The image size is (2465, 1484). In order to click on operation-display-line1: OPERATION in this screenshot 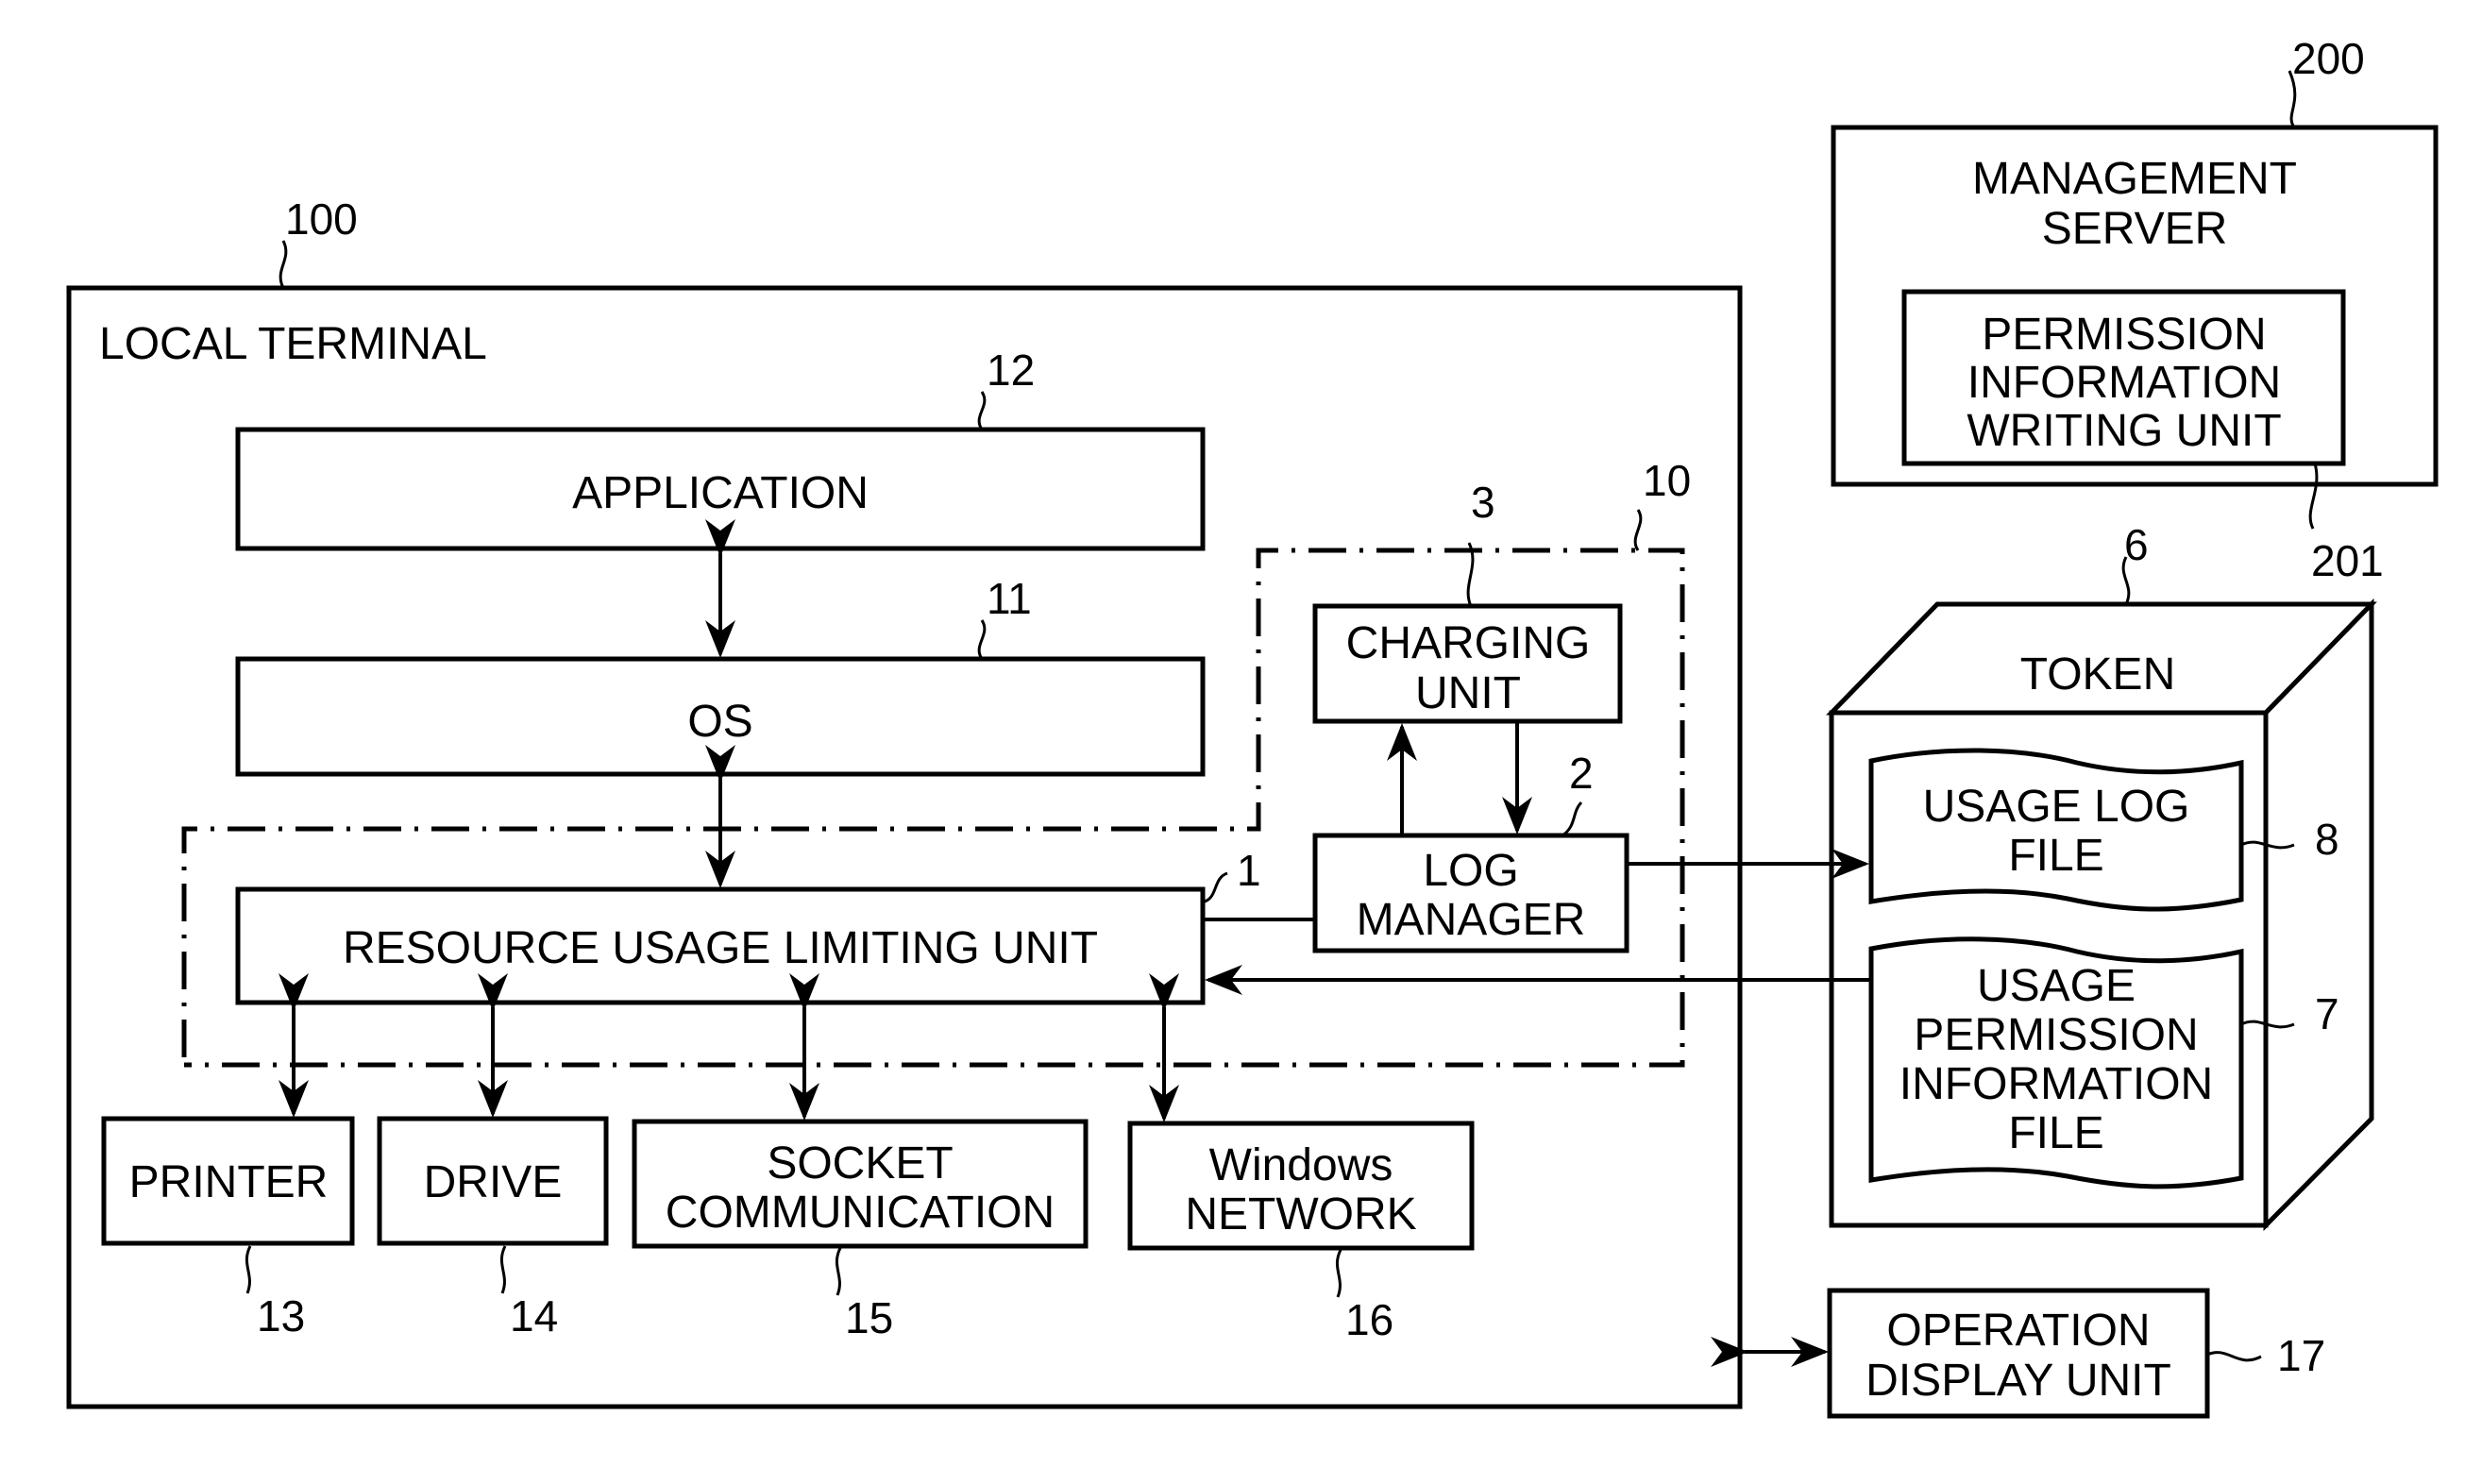, I will do `click(2018, 1331)`.